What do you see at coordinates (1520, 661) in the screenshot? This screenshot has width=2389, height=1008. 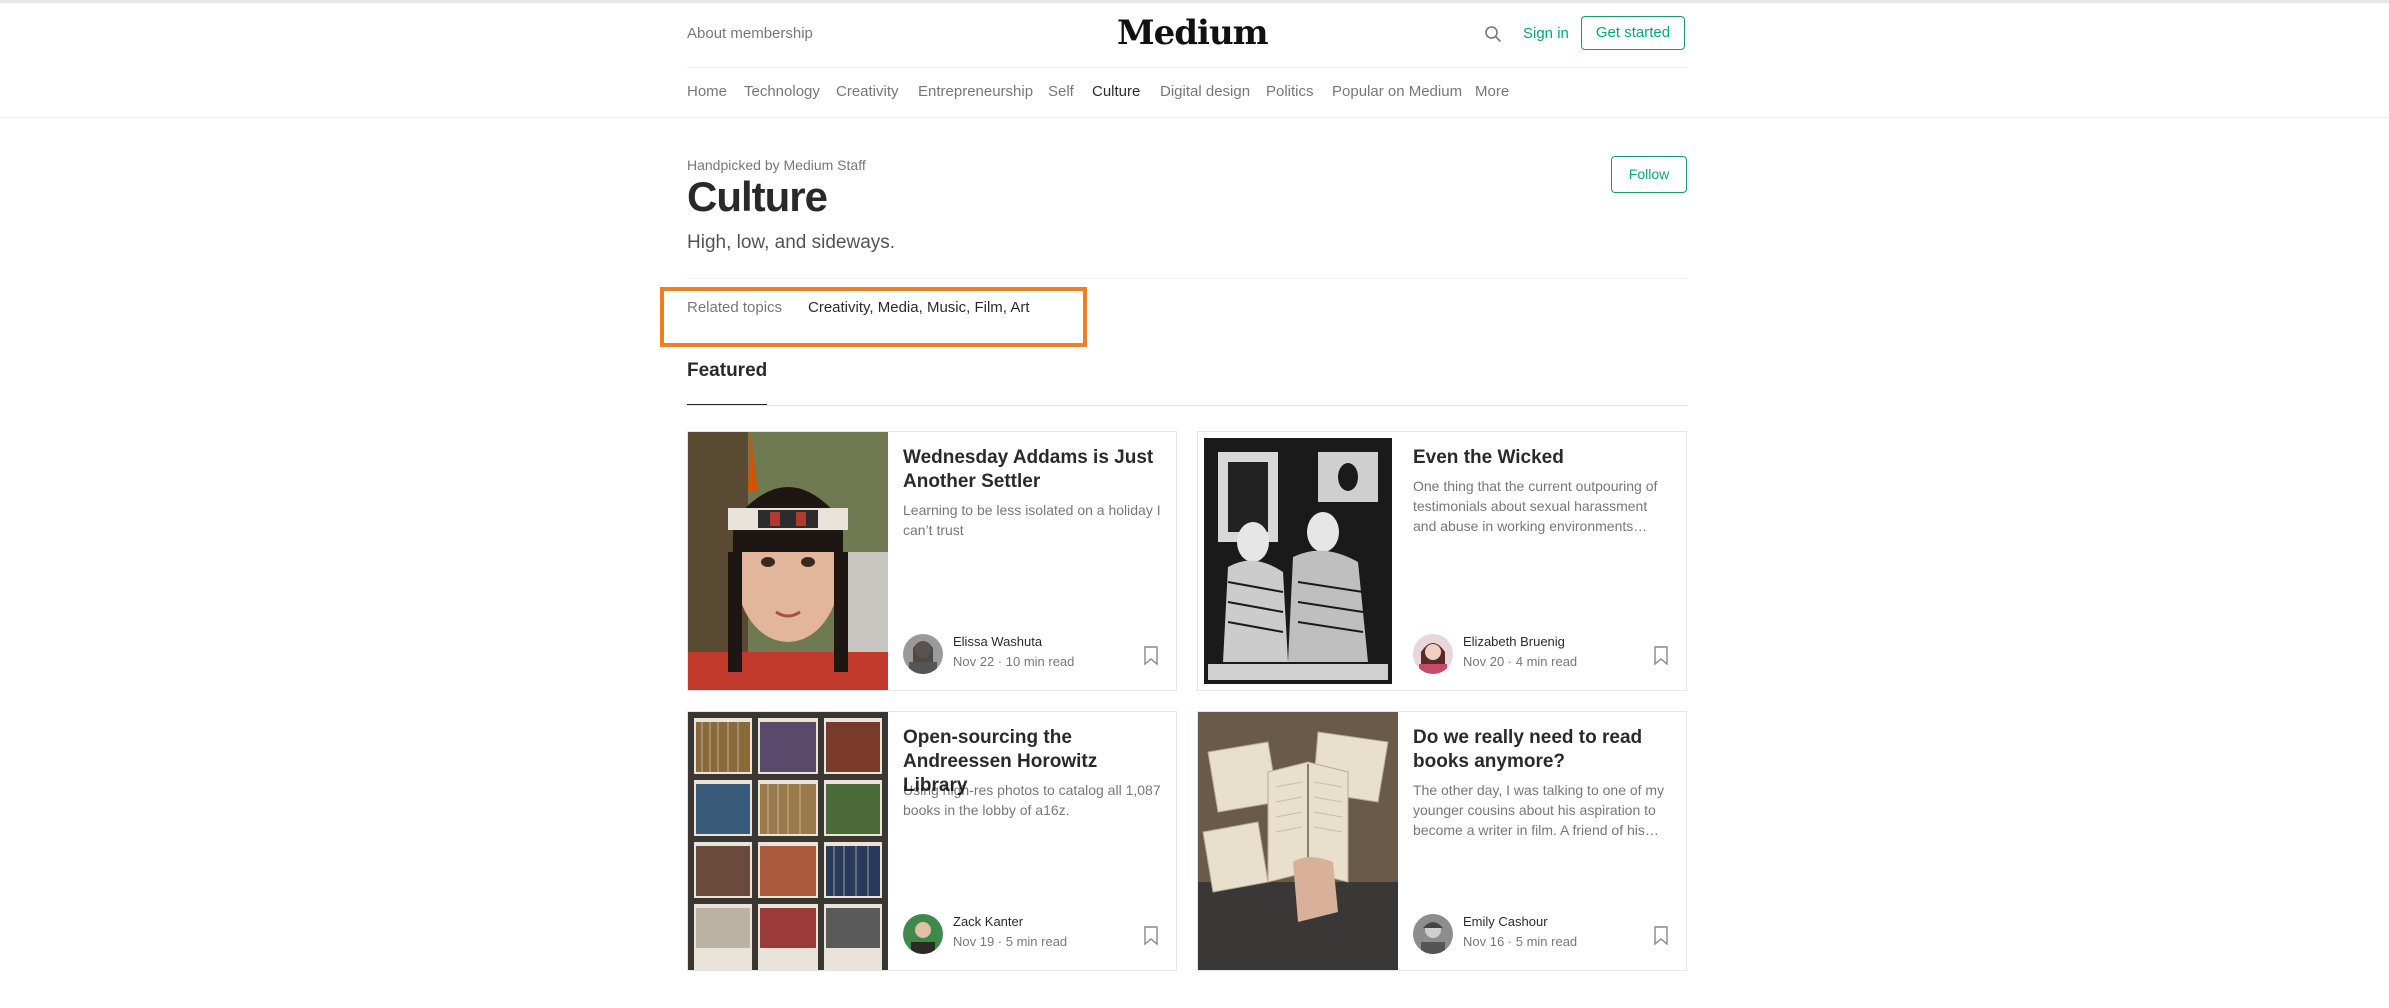 I see `story-meta: Nov 20 · 4 min read` at bounding box center [1520, 661].